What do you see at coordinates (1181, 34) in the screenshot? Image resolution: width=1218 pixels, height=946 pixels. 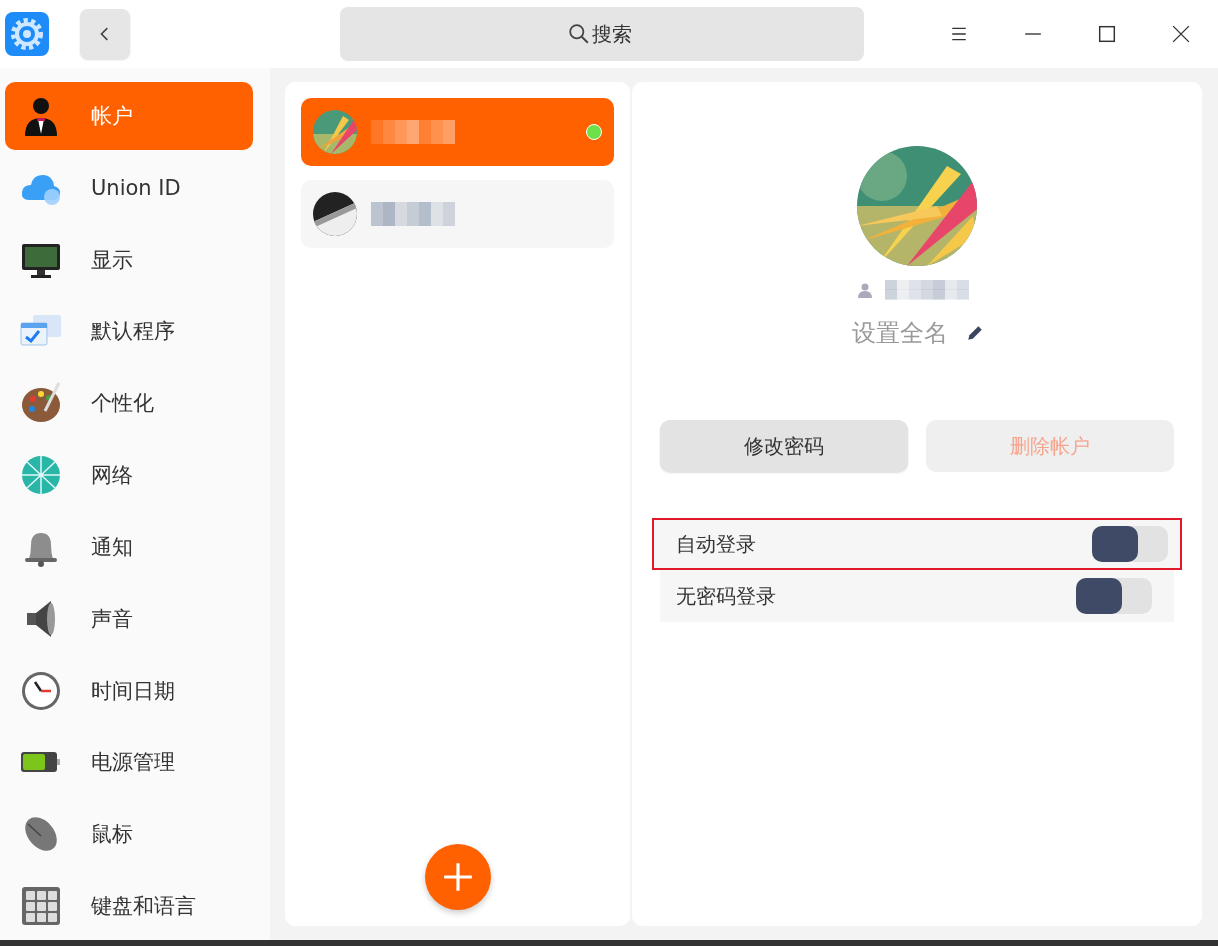 I see `close-icon` at bounding box center [1181, 34].